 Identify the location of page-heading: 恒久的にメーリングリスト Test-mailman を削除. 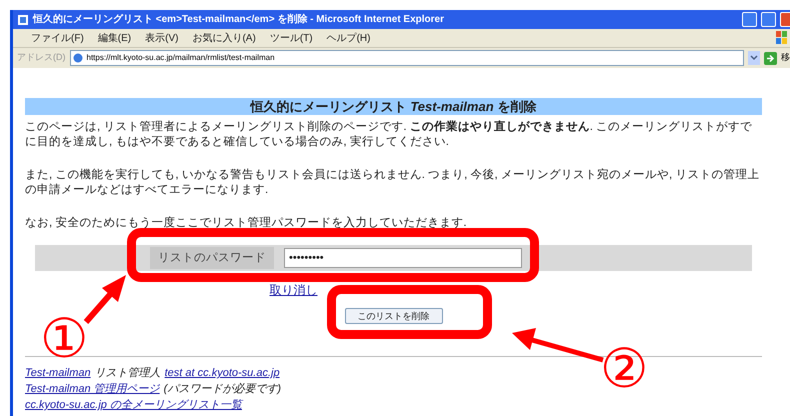
(393, 106).